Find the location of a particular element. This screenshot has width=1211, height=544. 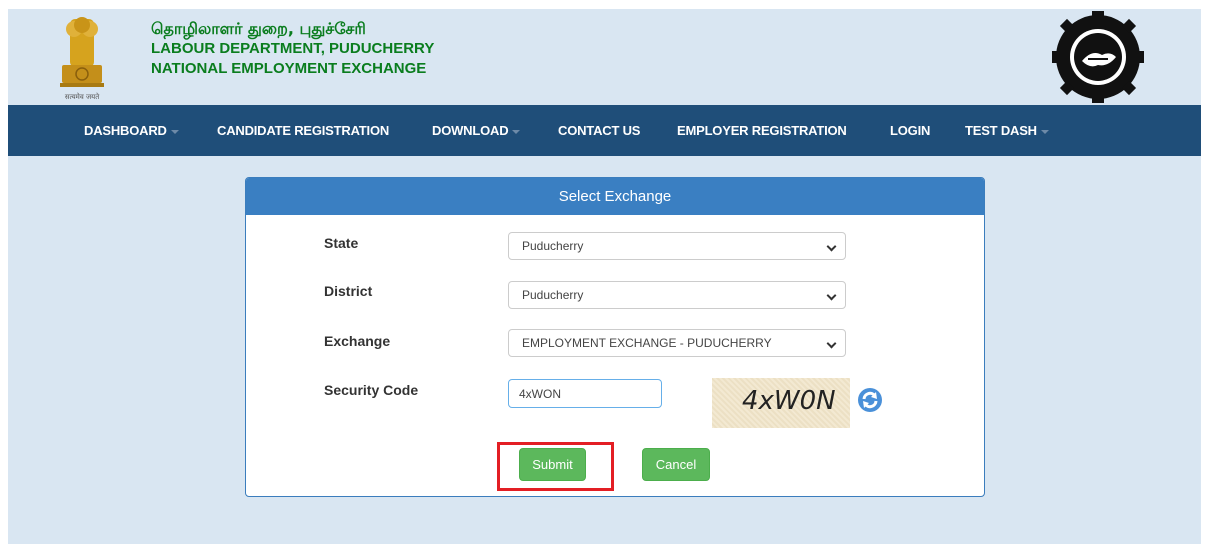

nav-dashboard-label: DASHBOARD is located at coordinates (125, 130).